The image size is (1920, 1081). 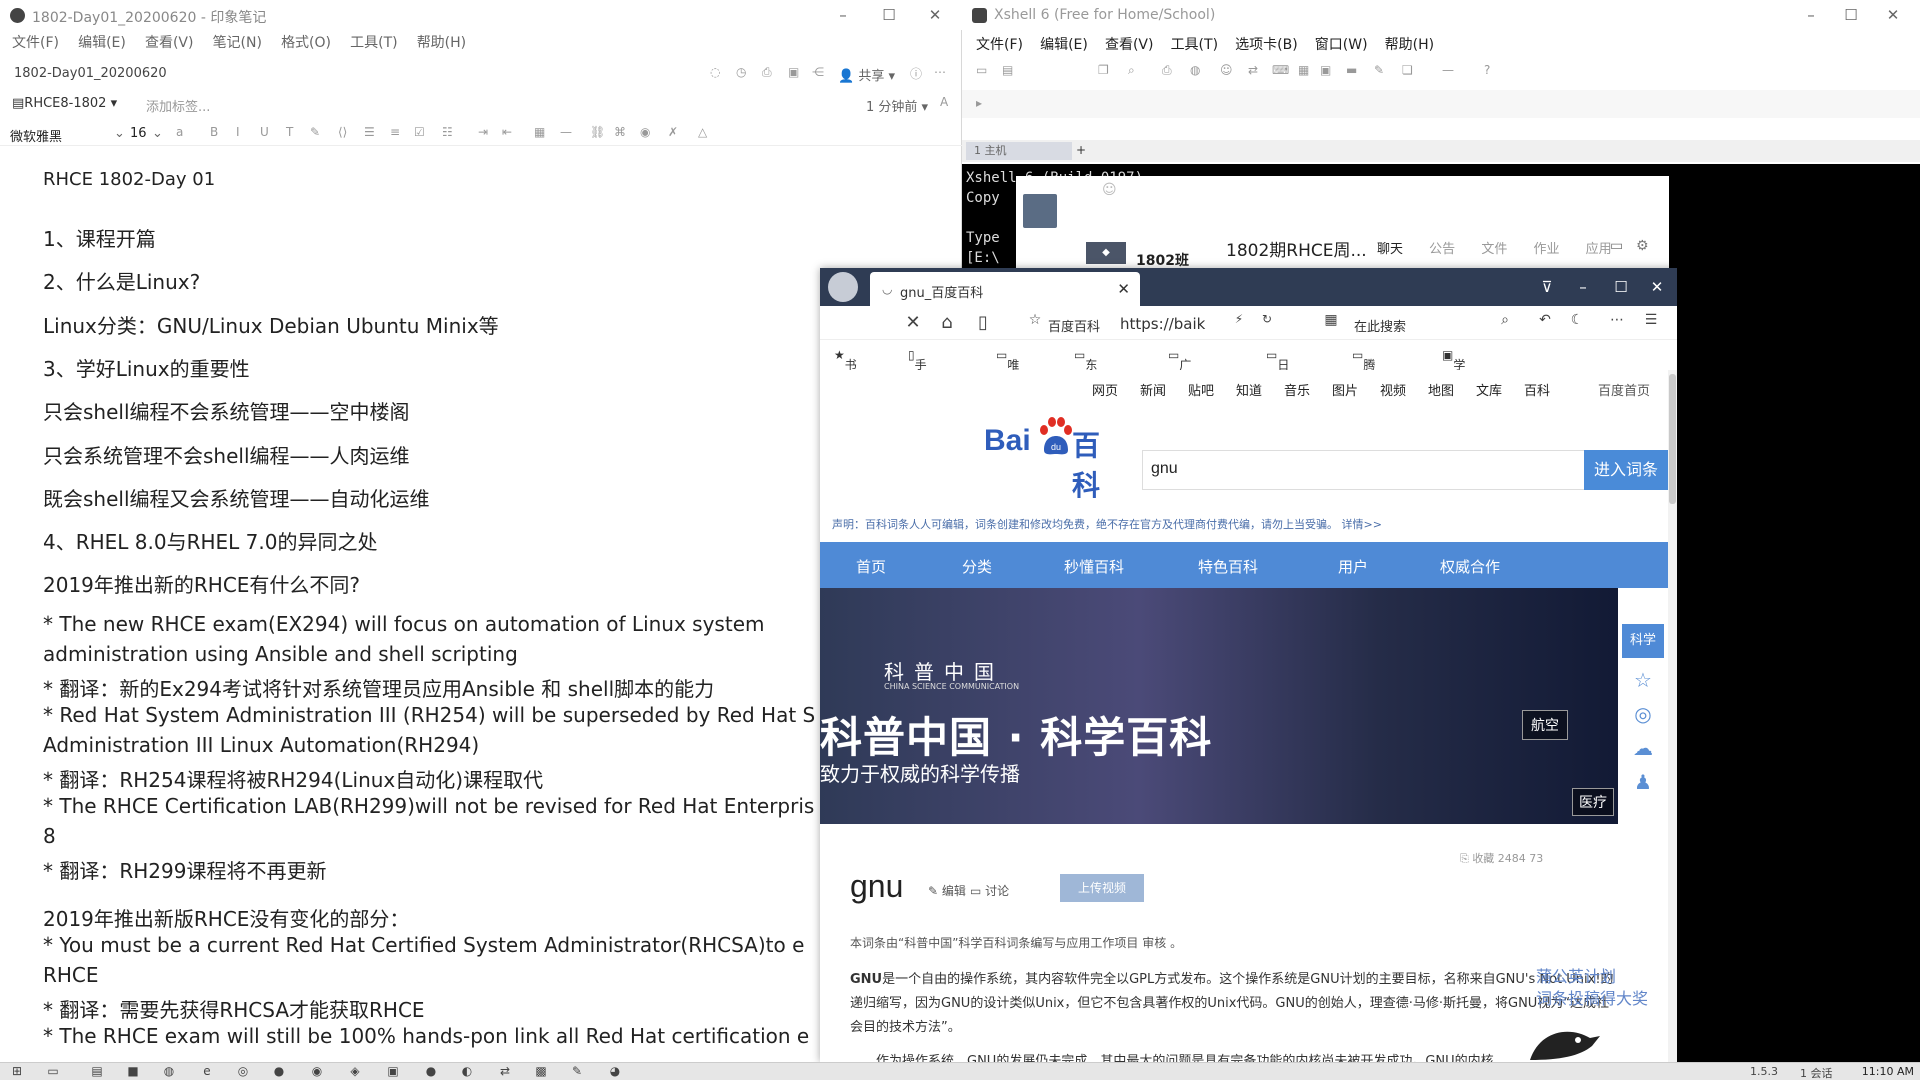 What do you see at coordinates (866, 74) in the screenshot?
I see `share-button: 👤 共享 ▾` at bounding box center [866, 74].